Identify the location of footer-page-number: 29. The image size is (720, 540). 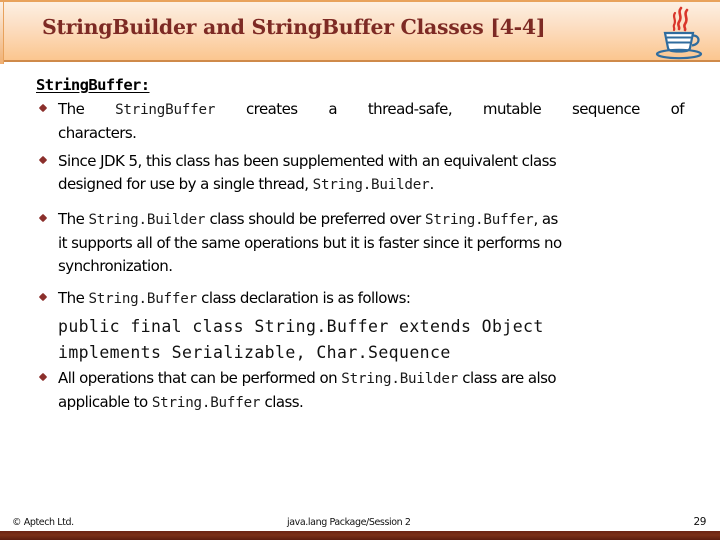
(699, 522).